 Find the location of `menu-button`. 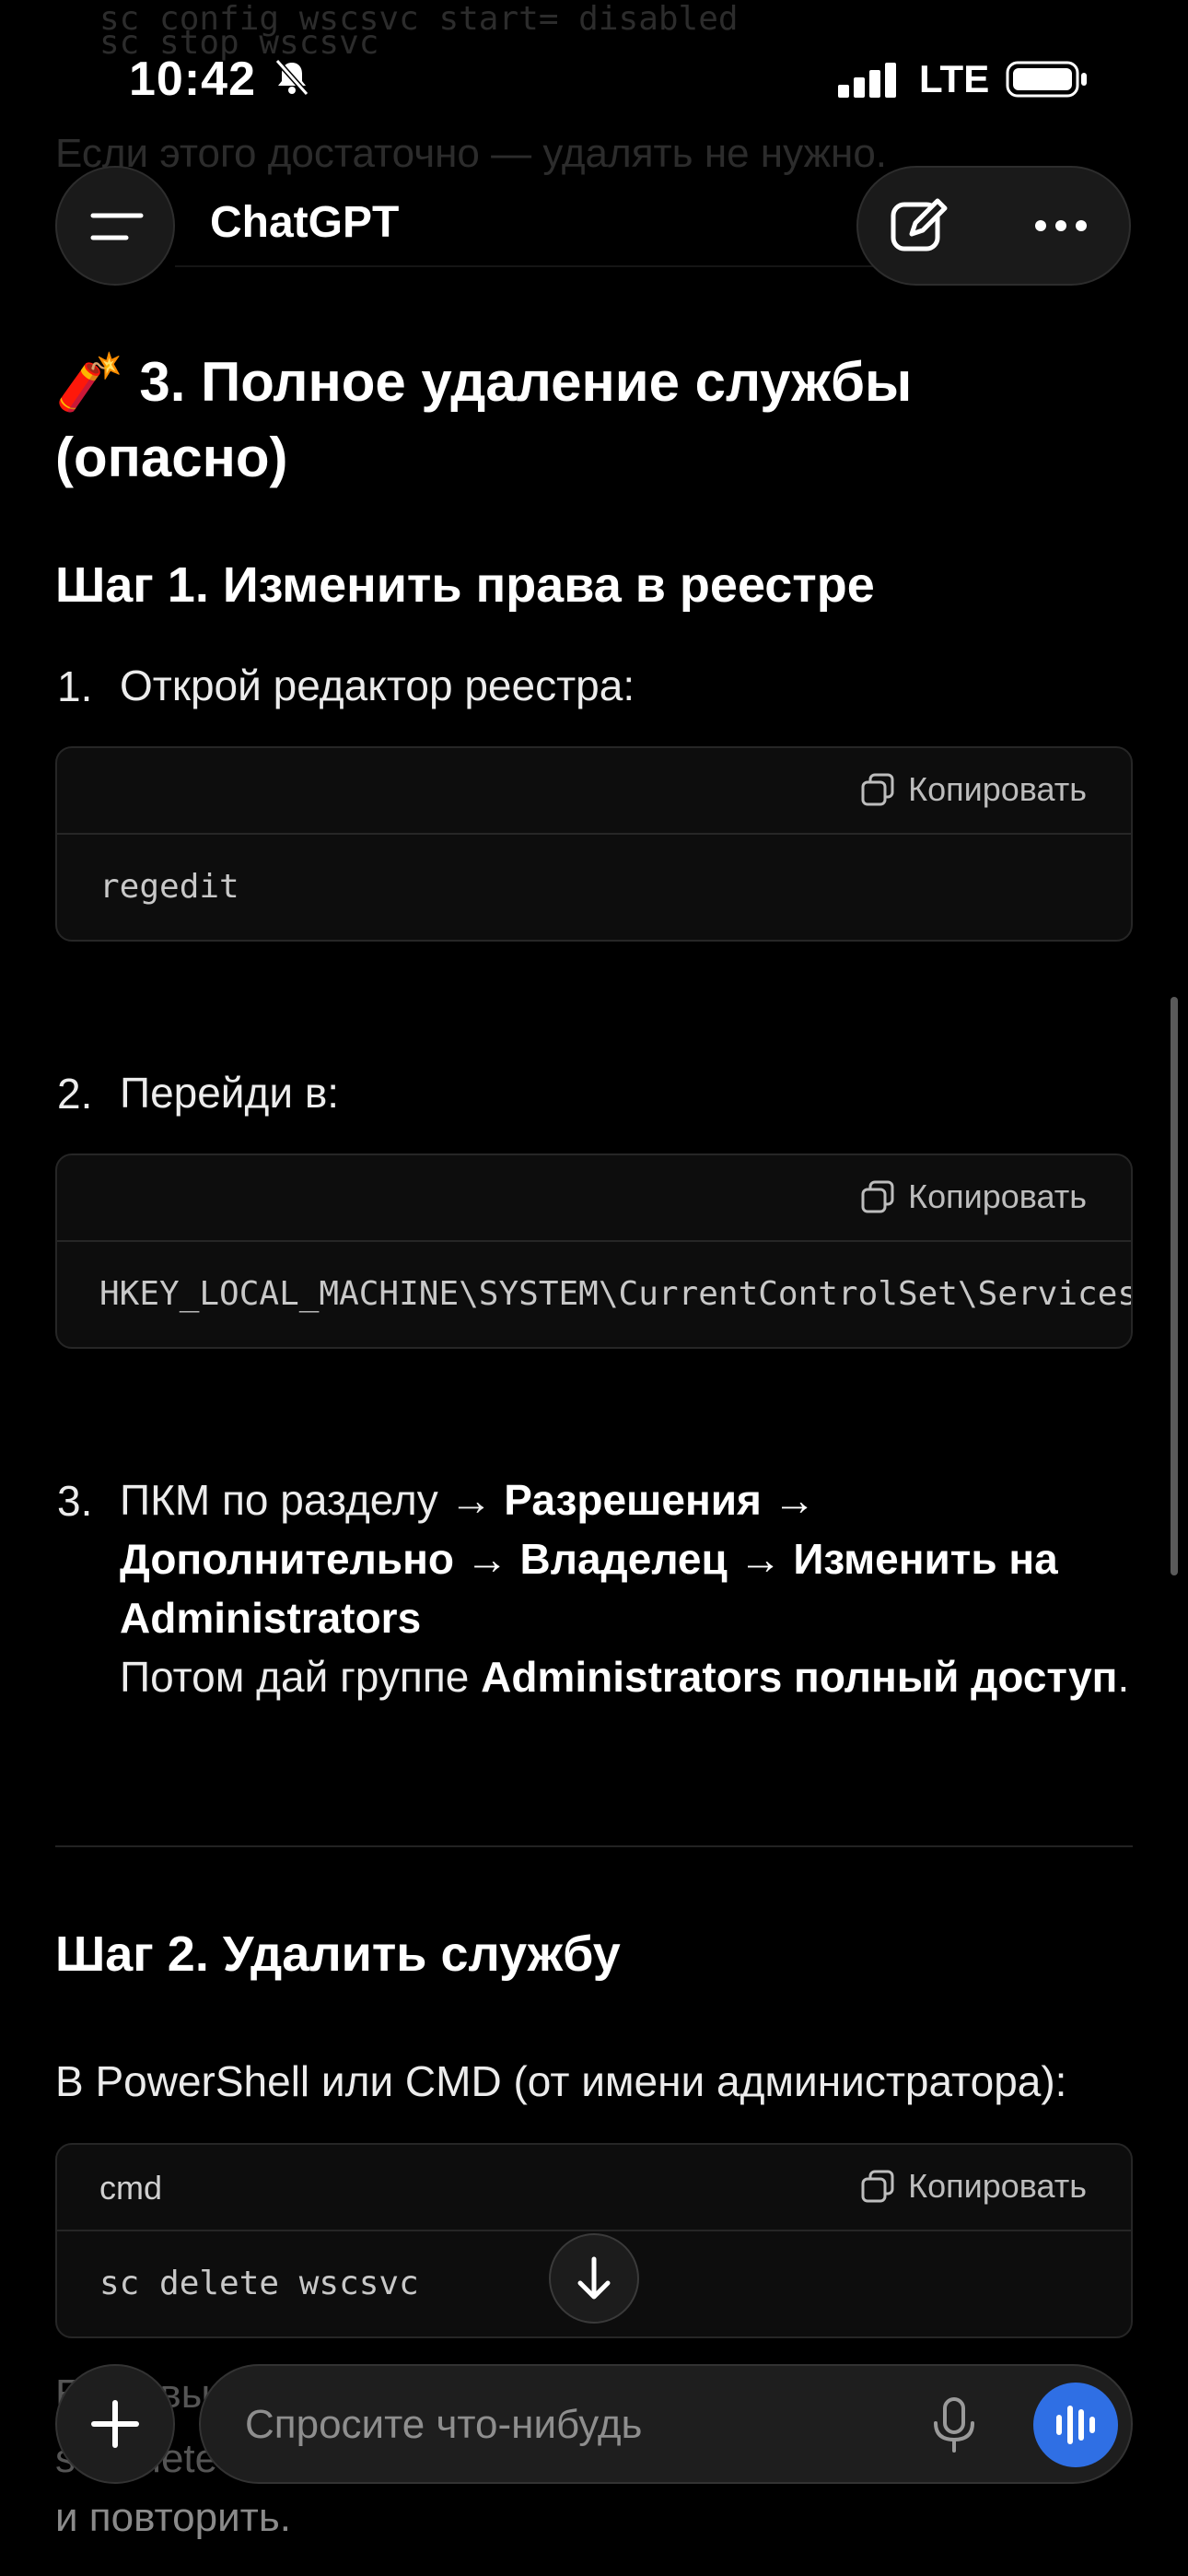

menu-button is located at coordinates (115, 226).